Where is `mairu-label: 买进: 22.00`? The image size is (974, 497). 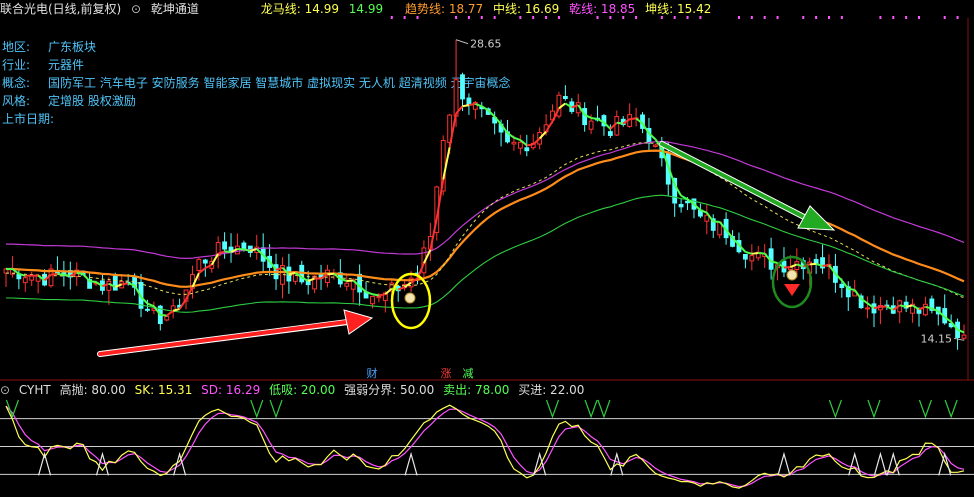 mairu-label: 买进: 22.00 is located at coordinates (551, 390).